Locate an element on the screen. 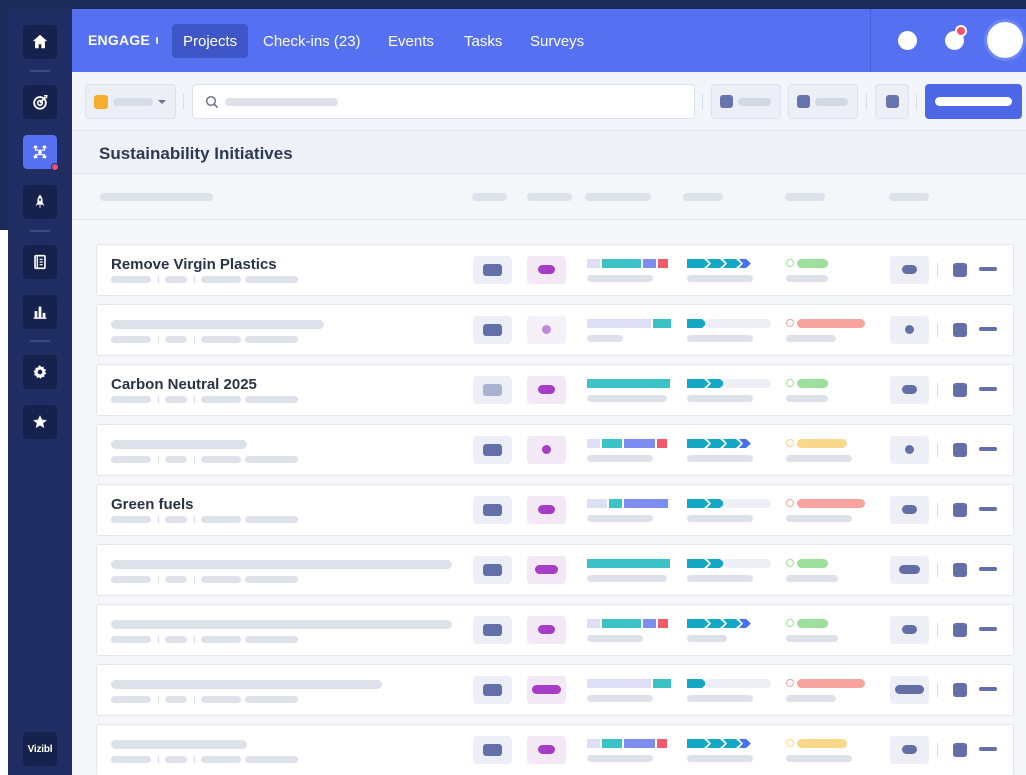  settings-icon is located at coordinates (892, 101).